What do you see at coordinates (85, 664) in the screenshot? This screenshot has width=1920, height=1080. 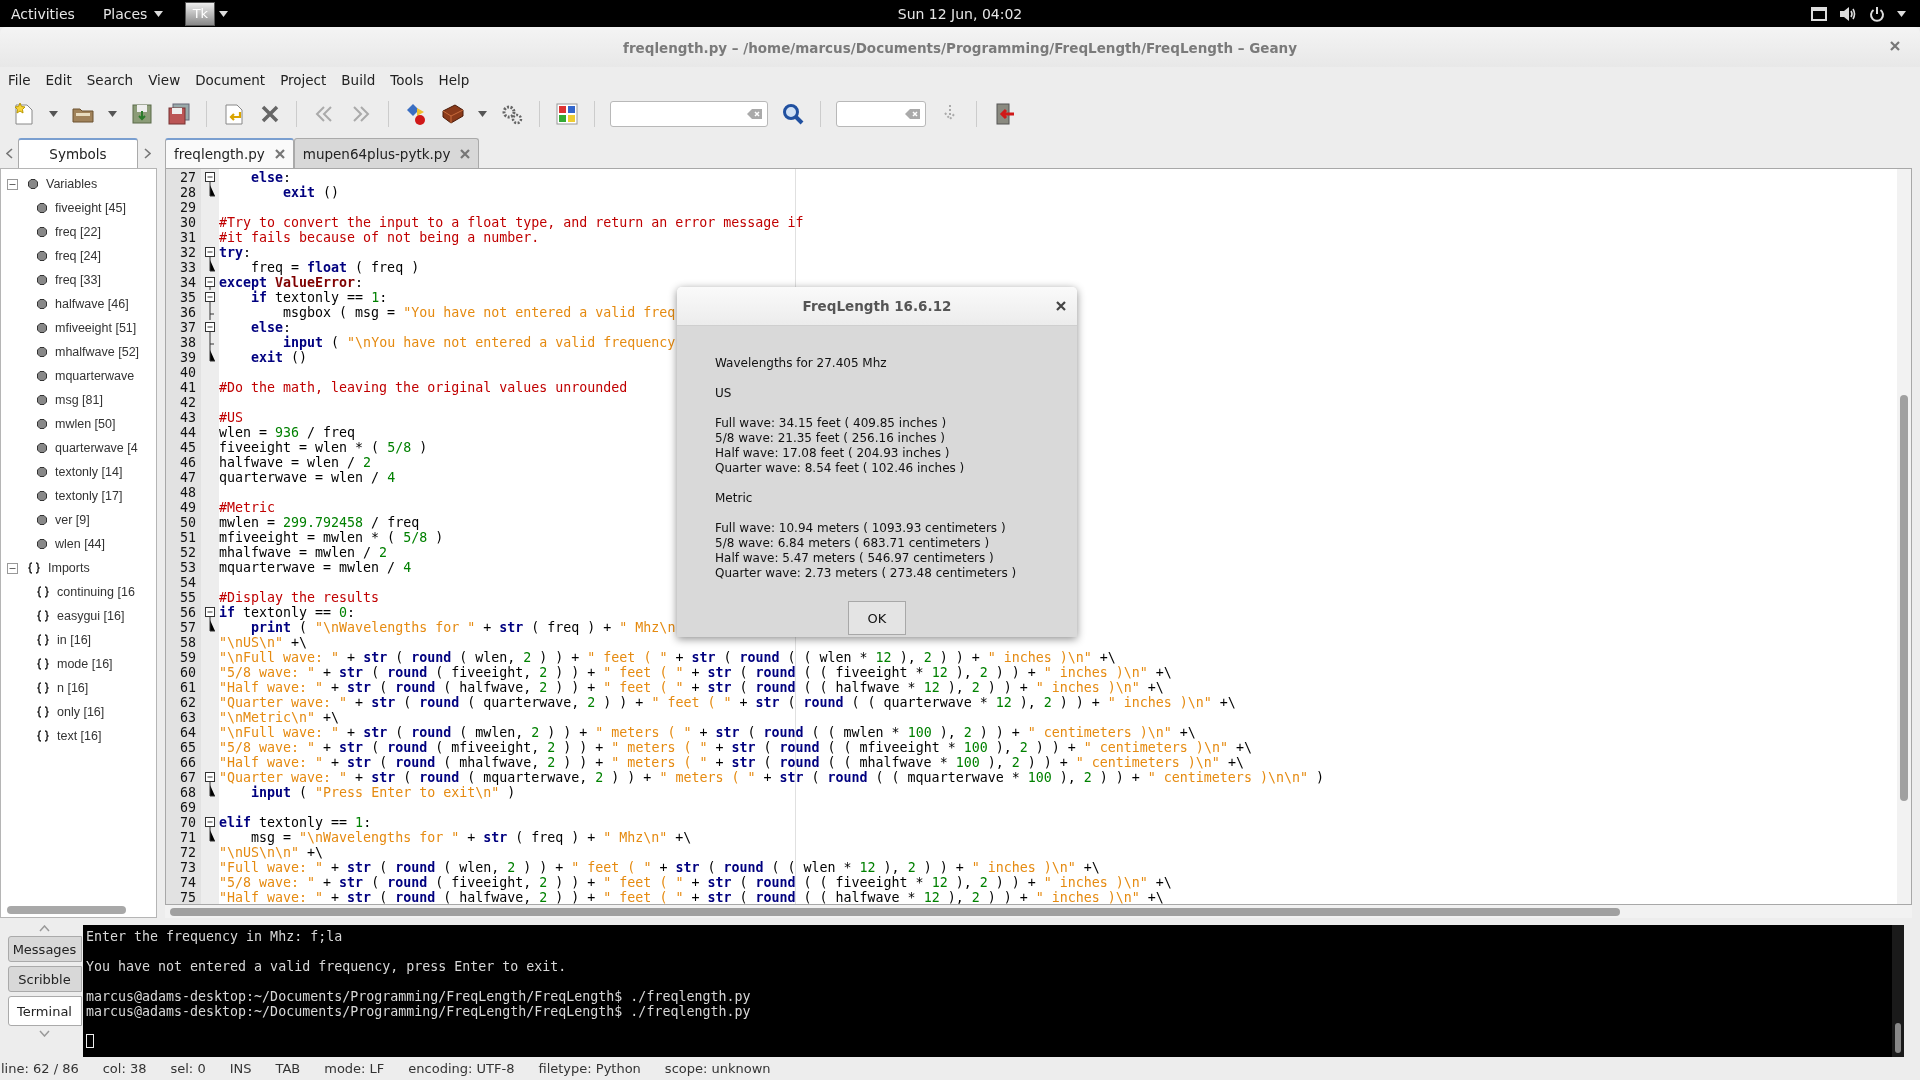 I see `tree-item: mode [16]` at bounding box center [85, 664].